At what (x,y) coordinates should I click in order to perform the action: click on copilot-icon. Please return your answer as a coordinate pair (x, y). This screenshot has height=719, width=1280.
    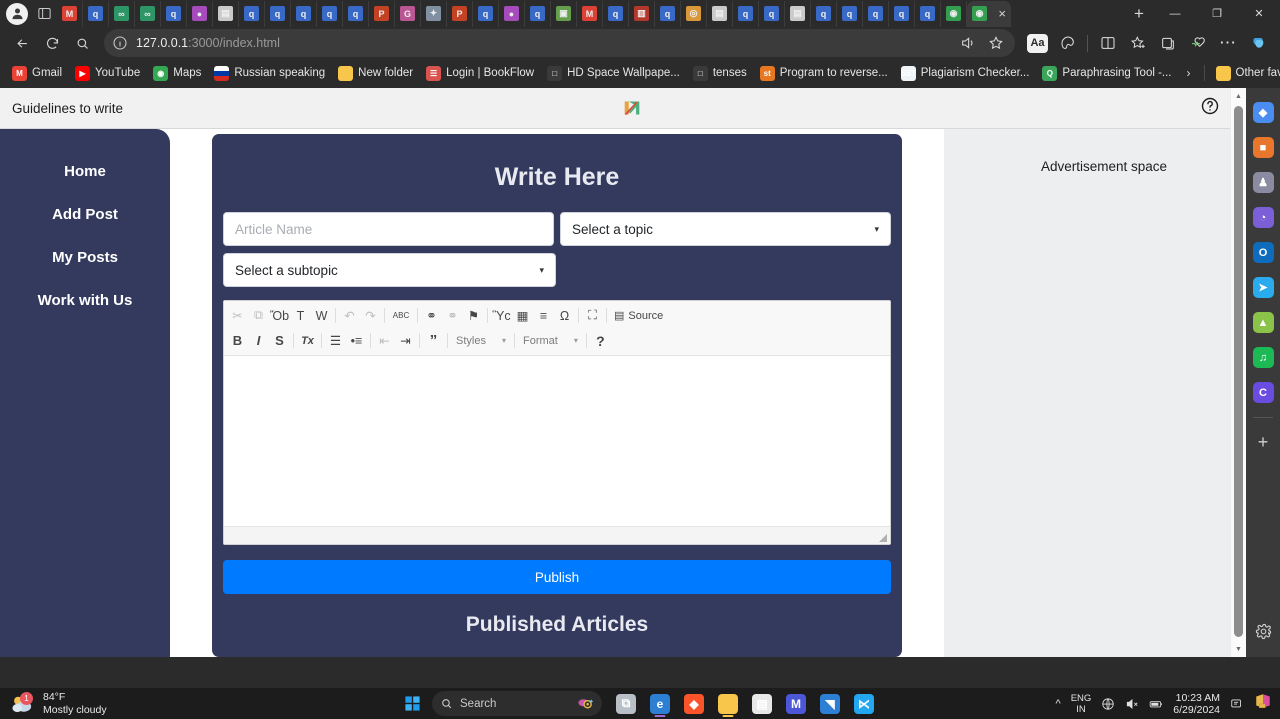
    Looking at the image, I should click on (1257, 43).